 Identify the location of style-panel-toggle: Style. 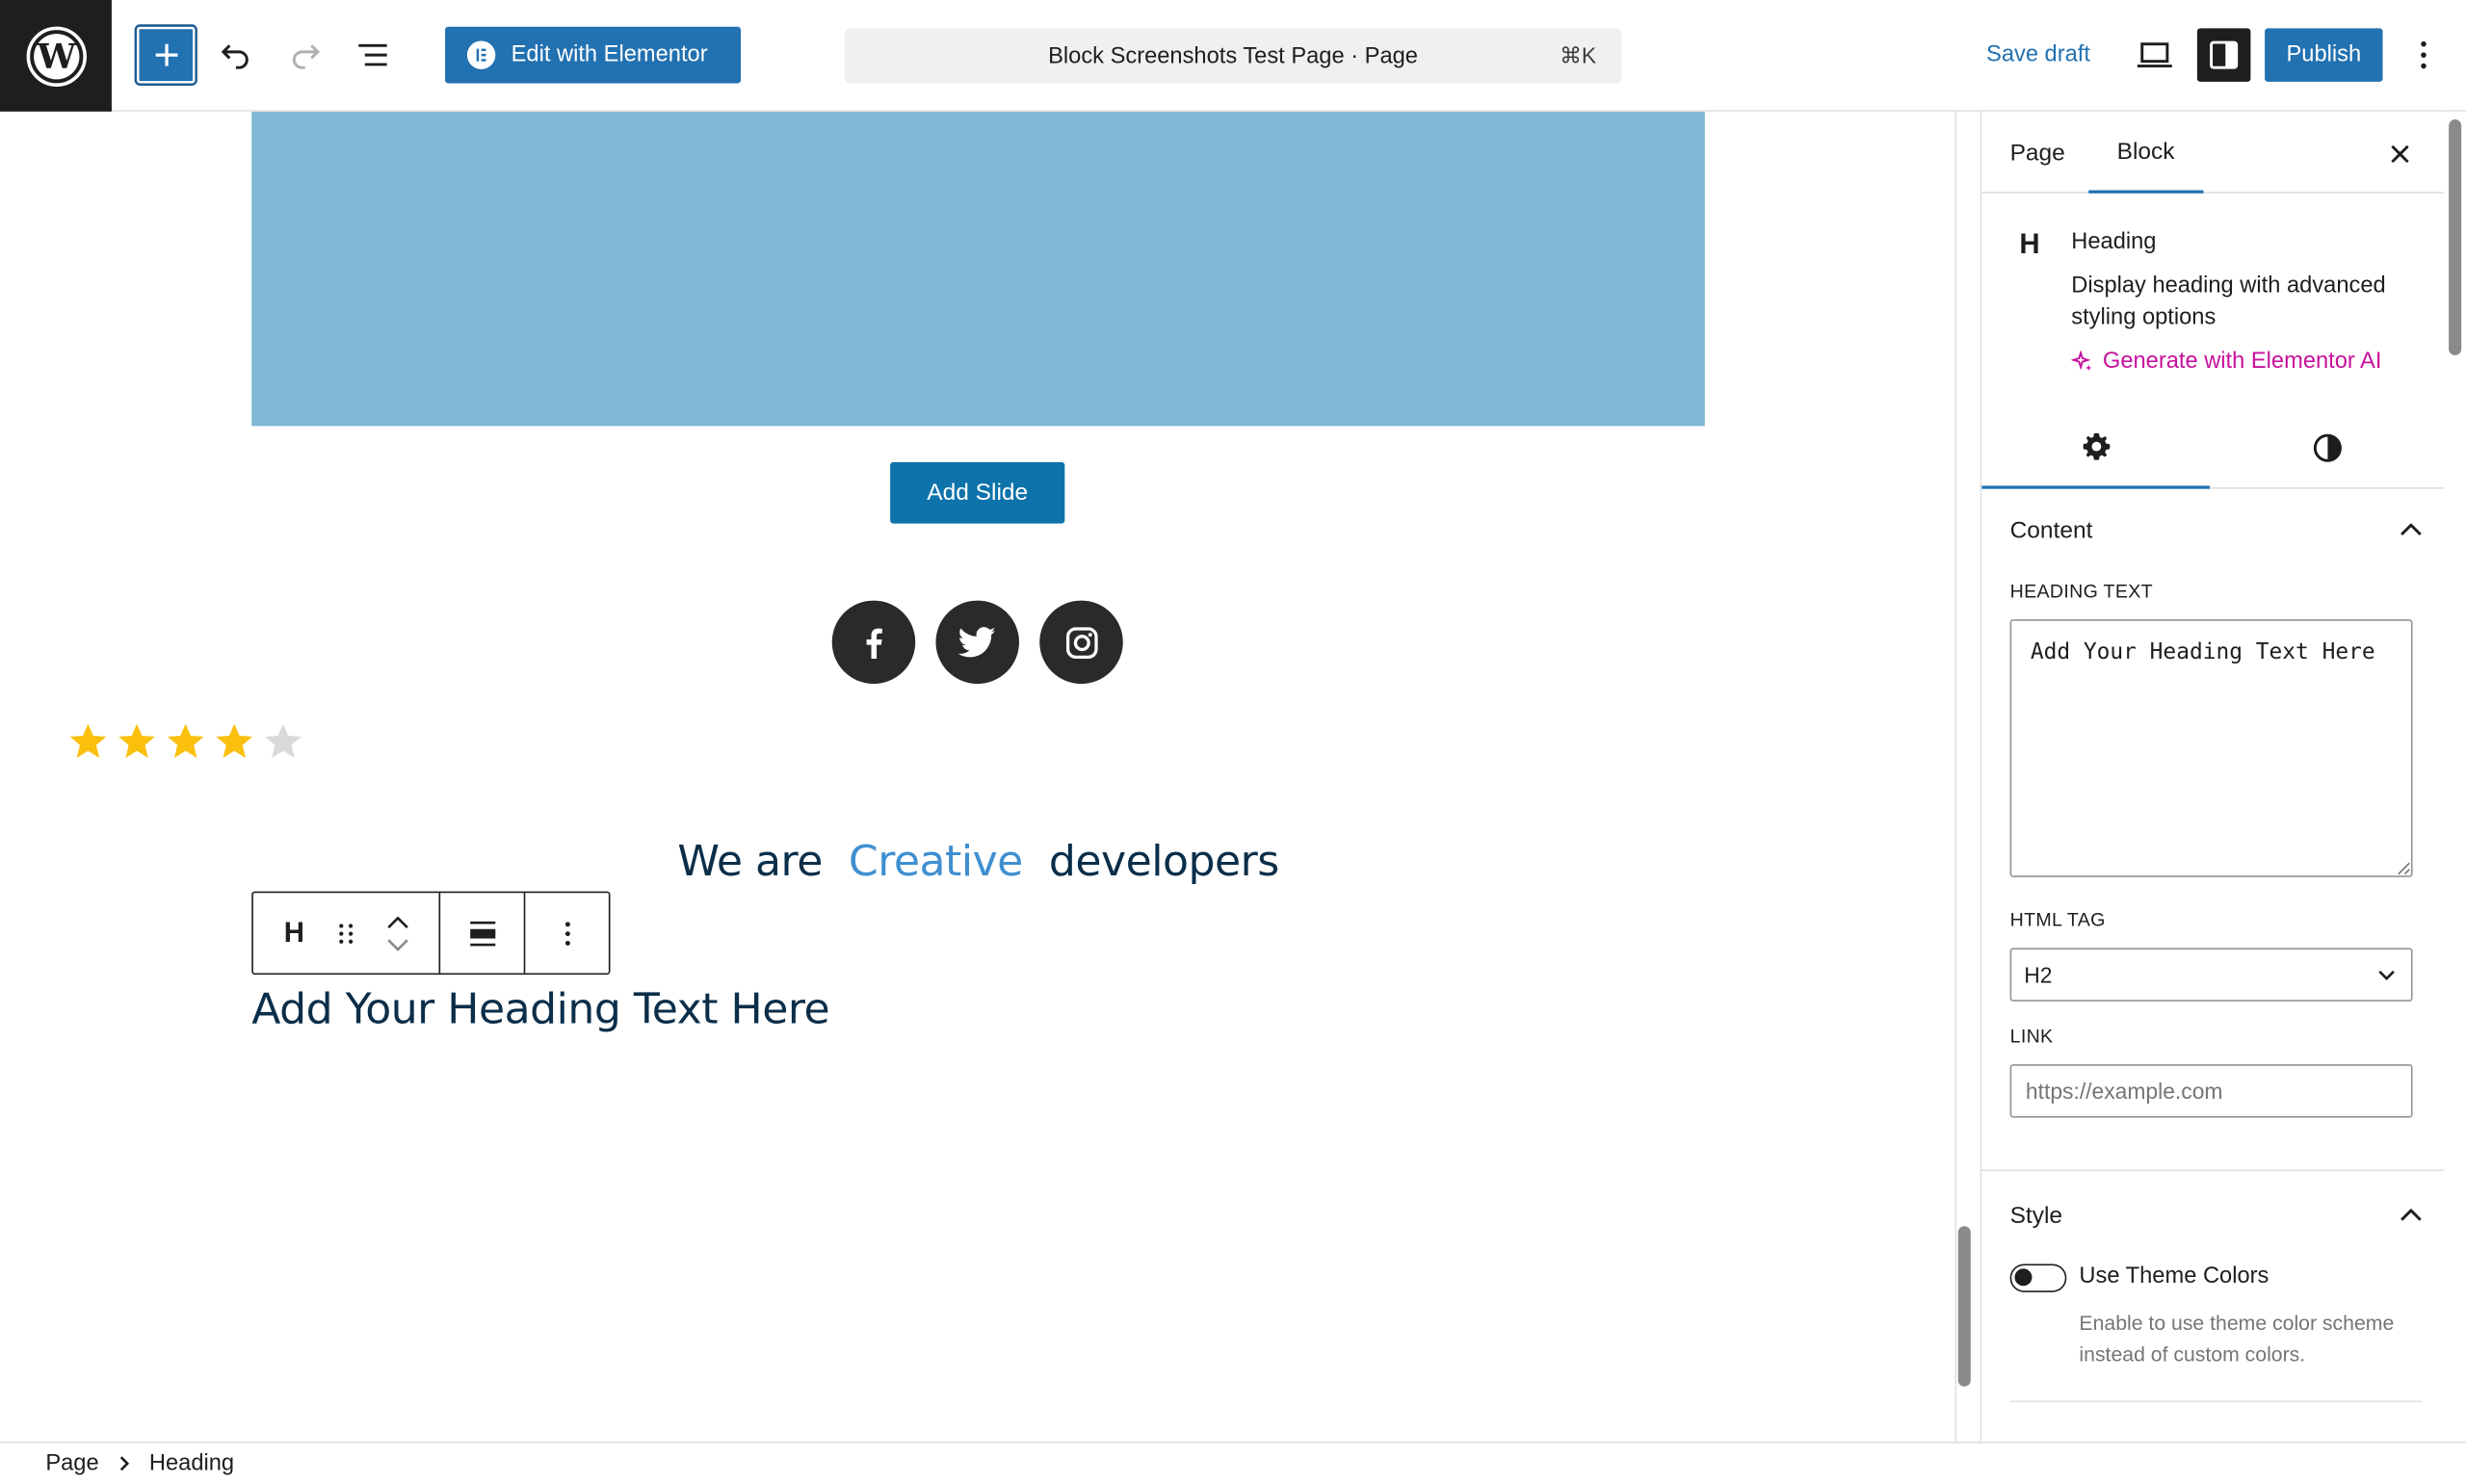
(2216, 1215).